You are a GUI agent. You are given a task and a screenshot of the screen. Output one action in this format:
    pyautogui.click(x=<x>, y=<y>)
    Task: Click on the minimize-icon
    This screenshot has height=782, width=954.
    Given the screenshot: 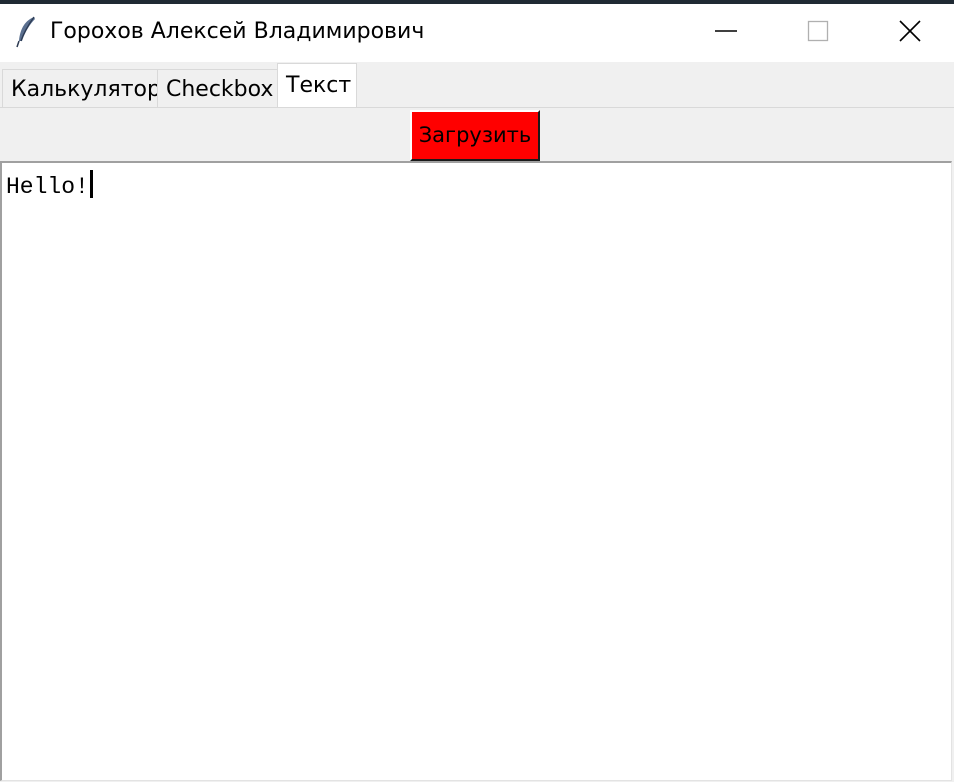 What is the action you would take?
    pyautogui.click(x=726, y=33)
    